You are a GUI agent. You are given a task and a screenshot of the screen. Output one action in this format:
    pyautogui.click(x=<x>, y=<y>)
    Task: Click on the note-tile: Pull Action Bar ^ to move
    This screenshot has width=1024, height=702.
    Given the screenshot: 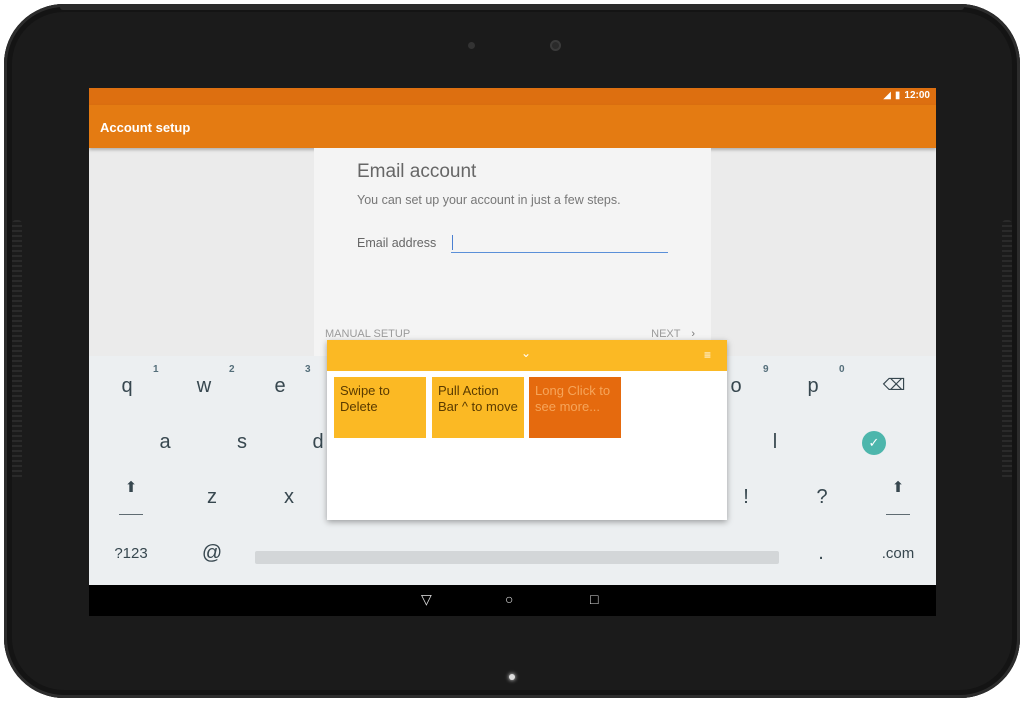 What is the action you would take?
    pyautogui.click(x=478, y=407)
    